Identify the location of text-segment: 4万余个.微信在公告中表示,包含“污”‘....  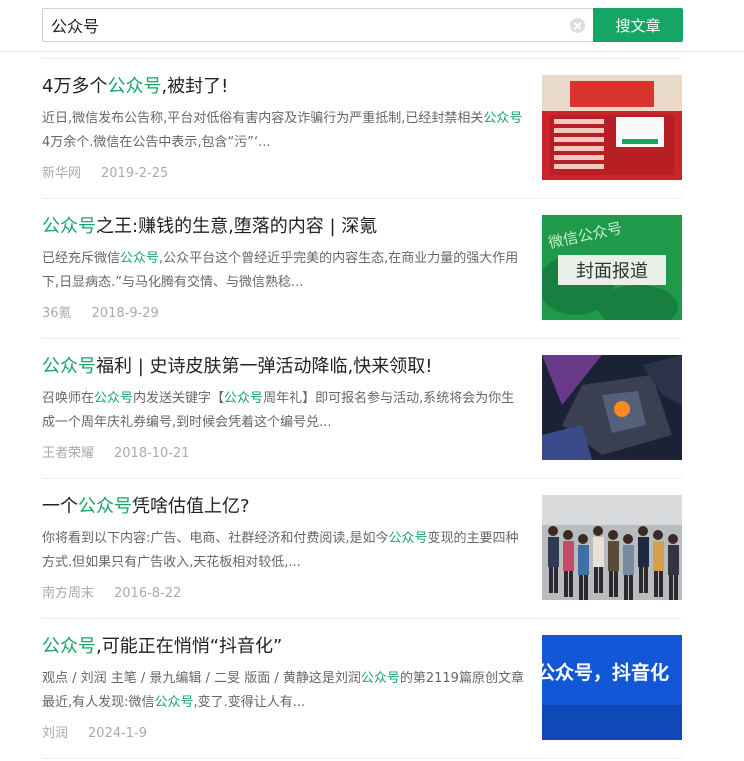
(156, 142).